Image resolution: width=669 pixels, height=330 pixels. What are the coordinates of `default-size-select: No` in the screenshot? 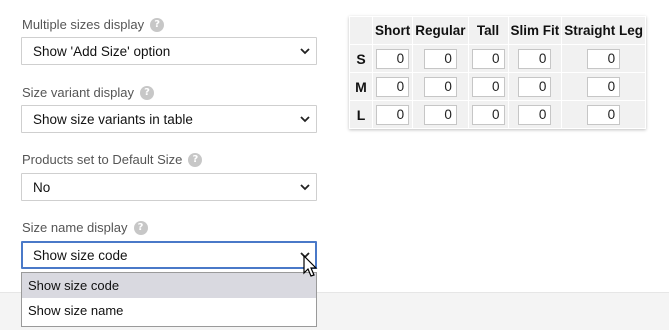 It's located at (169, 187).